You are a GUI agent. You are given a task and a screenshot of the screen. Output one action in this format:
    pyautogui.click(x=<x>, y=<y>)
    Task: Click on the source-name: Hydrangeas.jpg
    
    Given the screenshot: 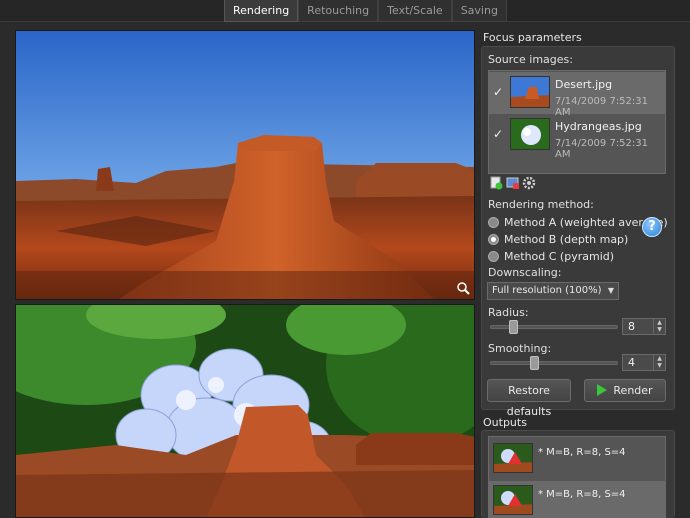 What is the action you would take?
    pyautogui.click(x=598, y=126)
    